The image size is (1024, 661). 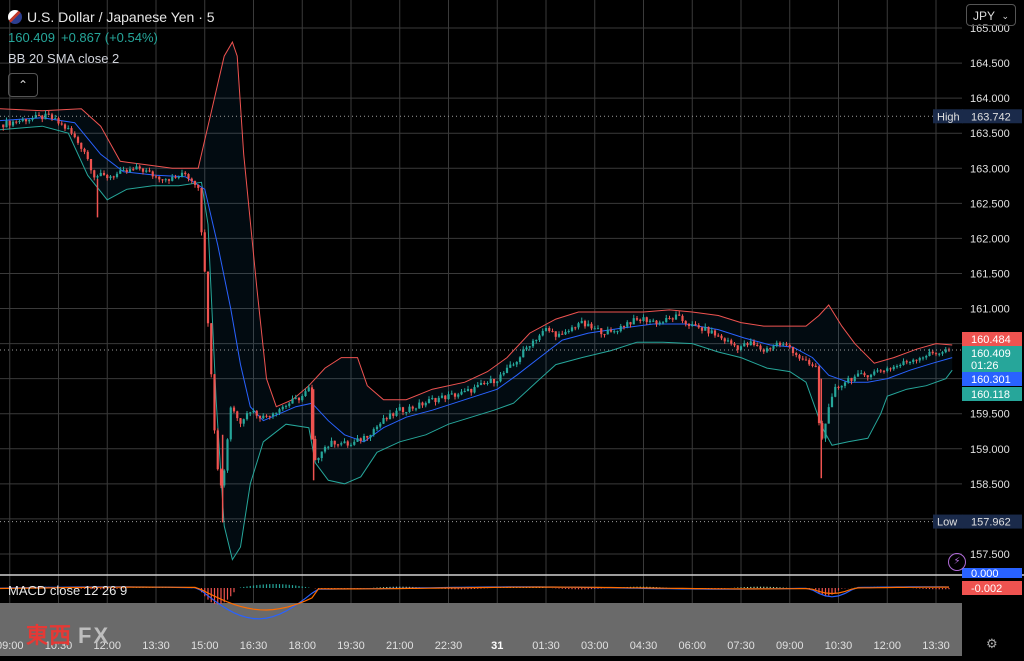 What do you see at coordinates (990, 64) in the screenshot?
I see `y-tick-label: 164.500` at bounding box center [990, 64].